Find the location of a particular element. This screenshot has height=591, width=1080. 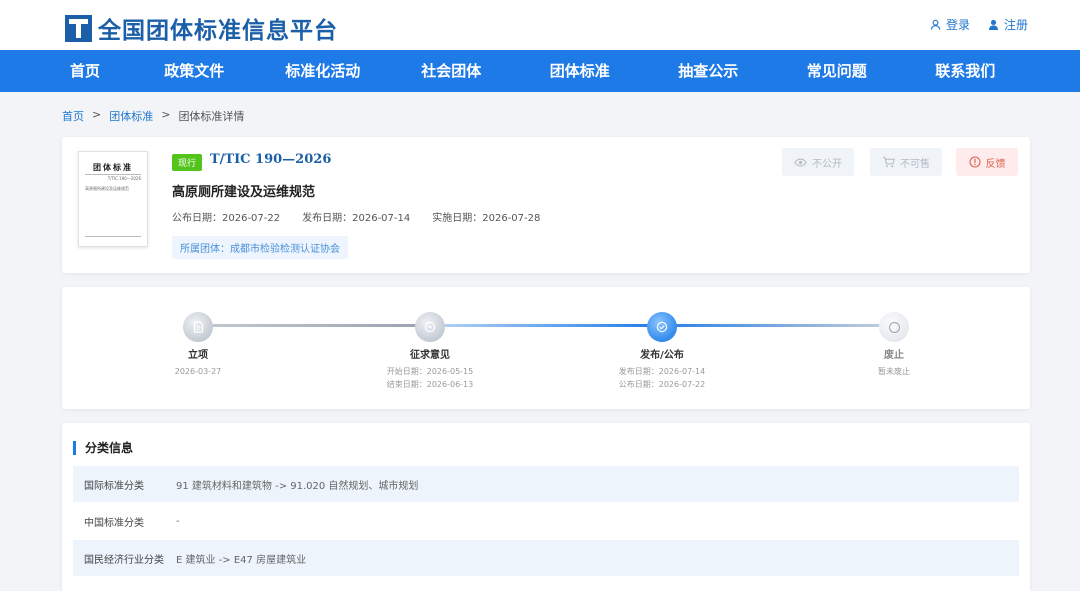

classification-row: 国际标准分类 91 建筑材料和建筑物 -> 91.020 自然规划、城市规划 is located at coordinates (546, 484).